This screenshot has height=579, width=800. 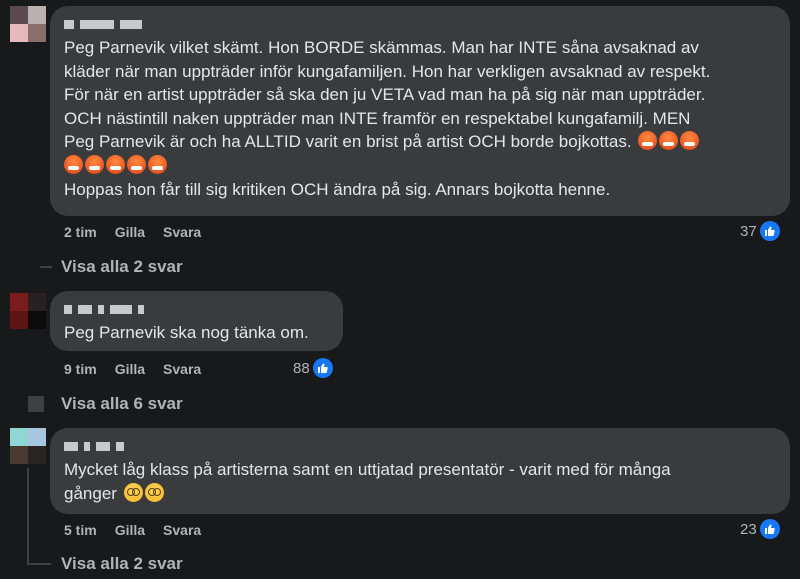 What do you see at coordinates (36, 404) in the screenshot?
I see `reply-avatar-placeholder` at bounding box center [36, 404].